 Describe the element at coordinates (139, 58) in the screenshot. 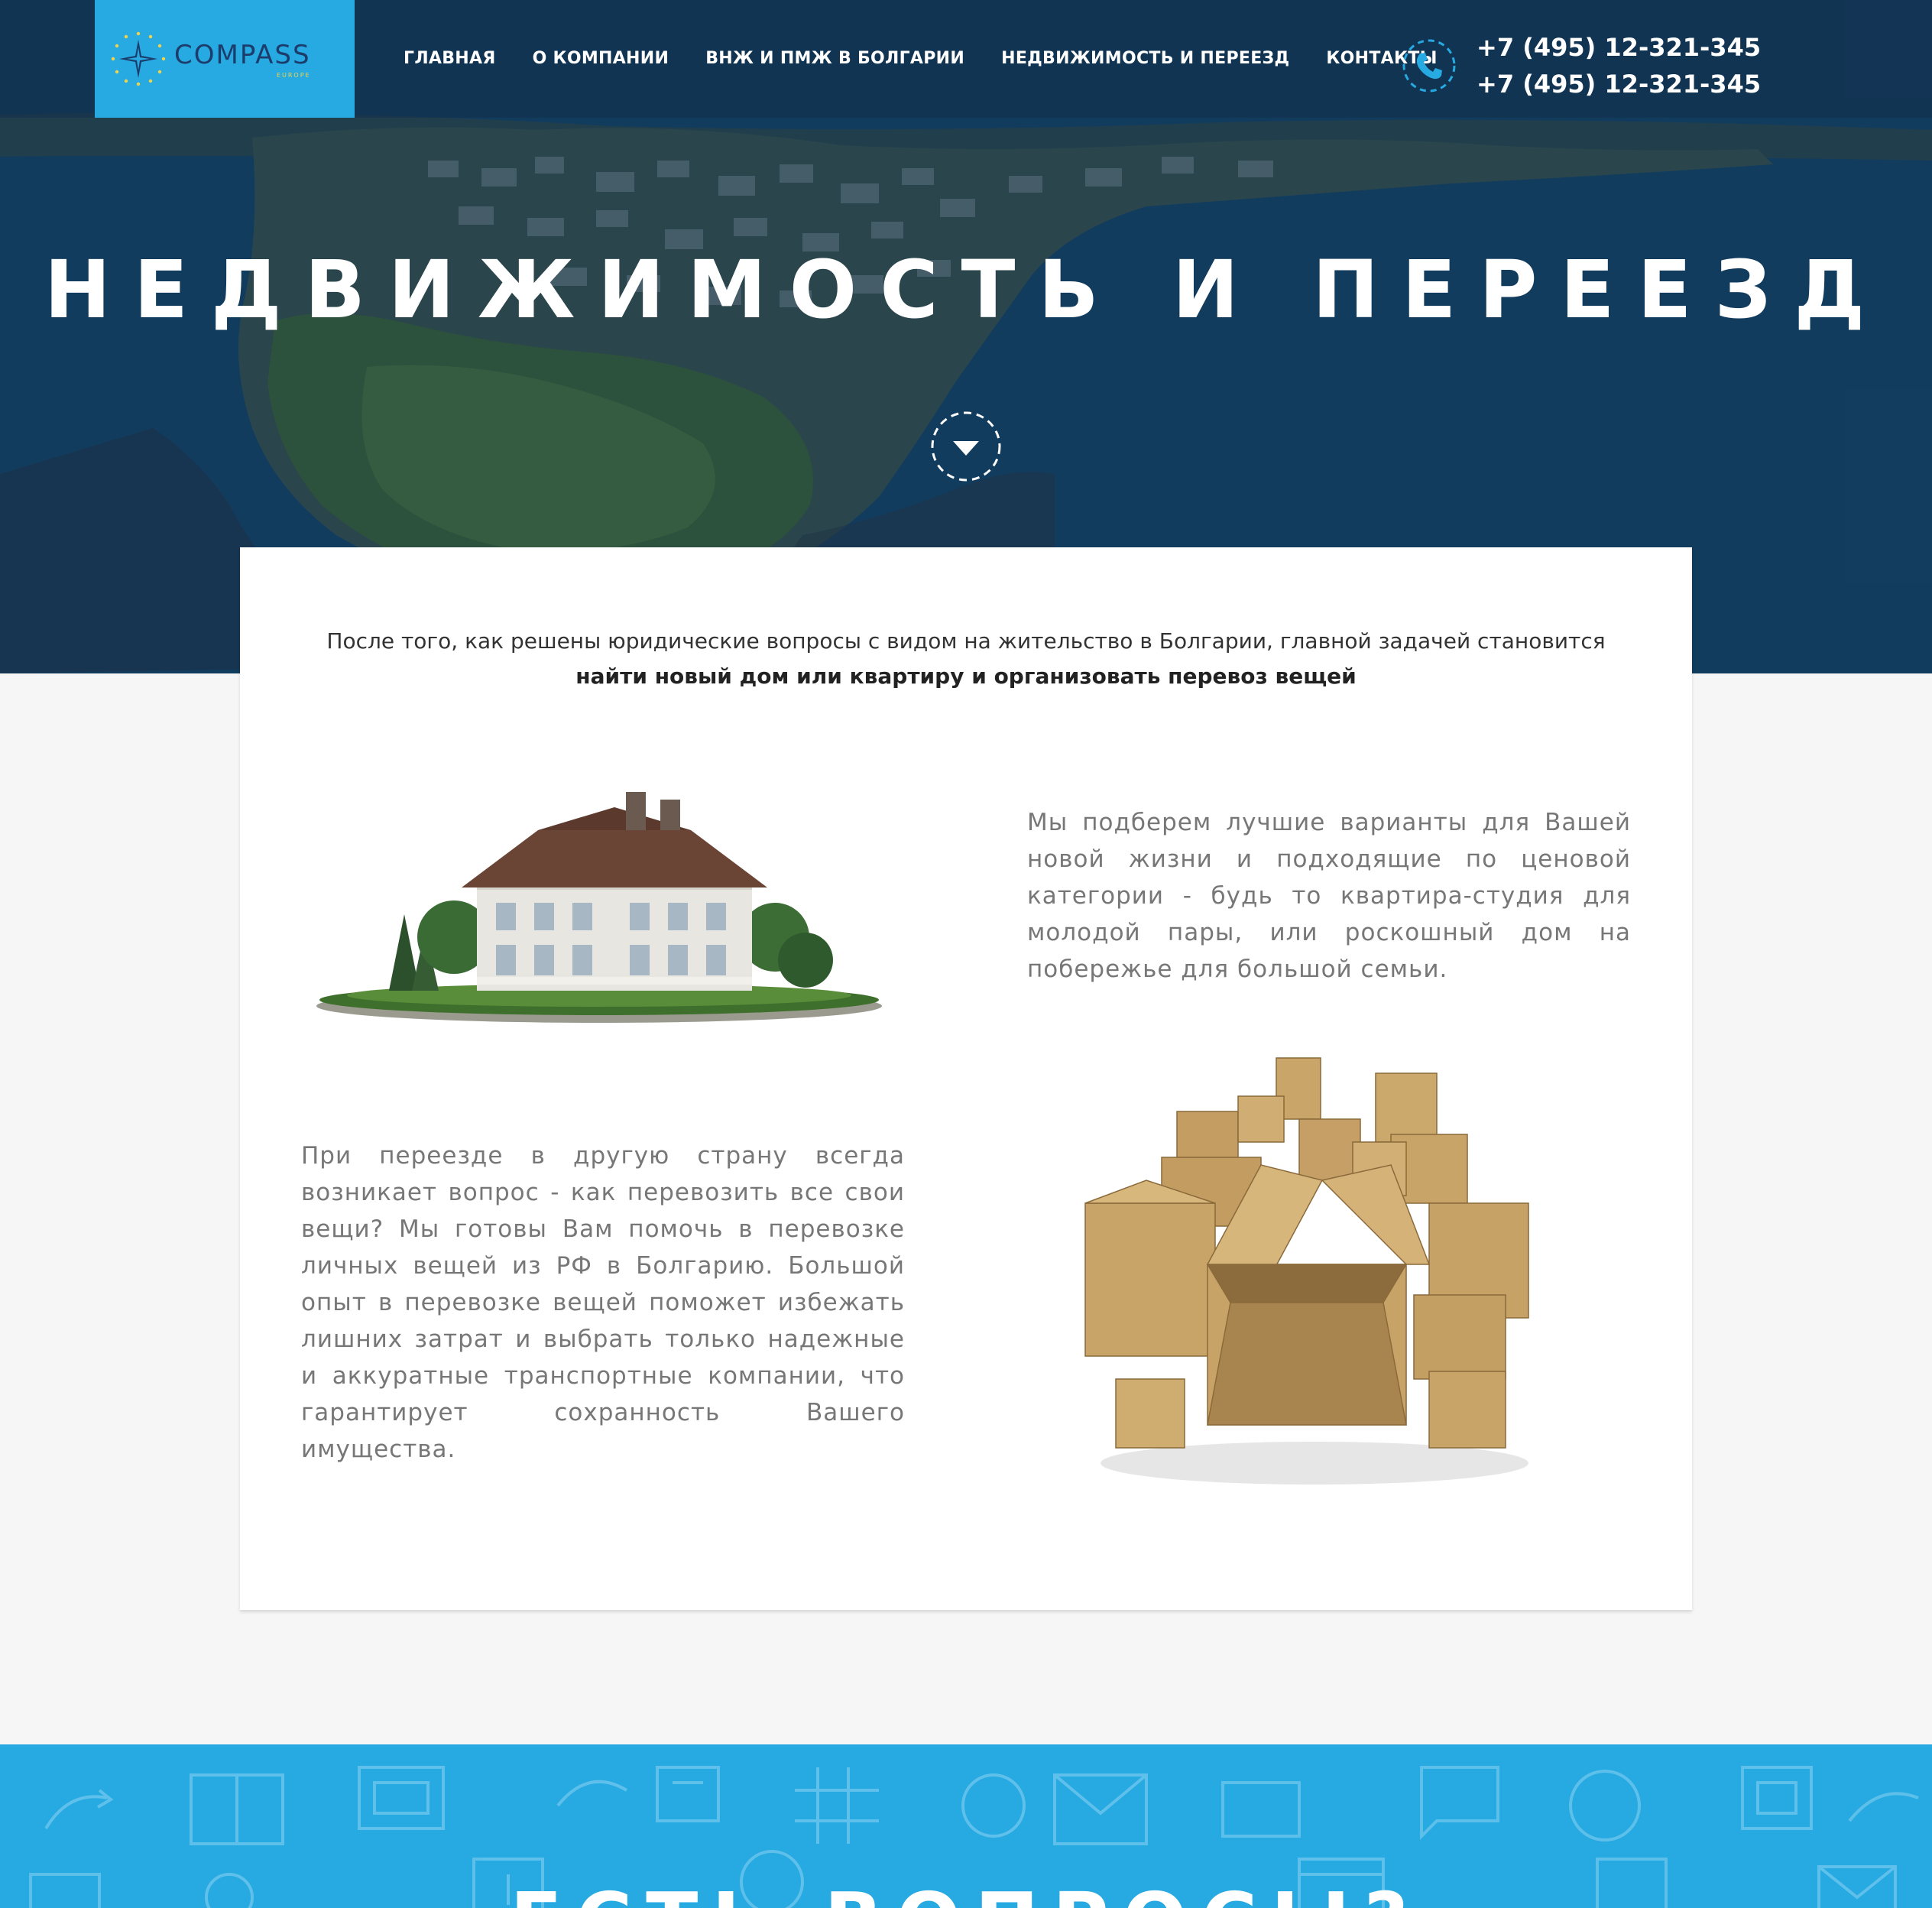

I see `compass-logo-icon` at that location.